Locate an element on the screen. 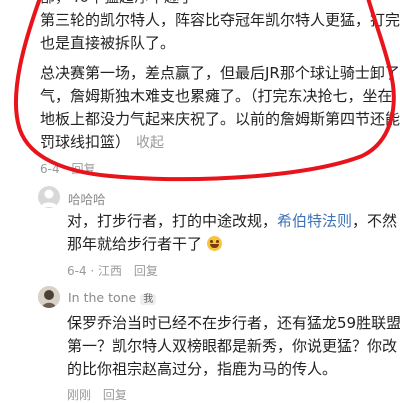 Image resolution: width=400 pixels, height=403 pixels. profile-photo-icon is located at coordinates (49, 297).